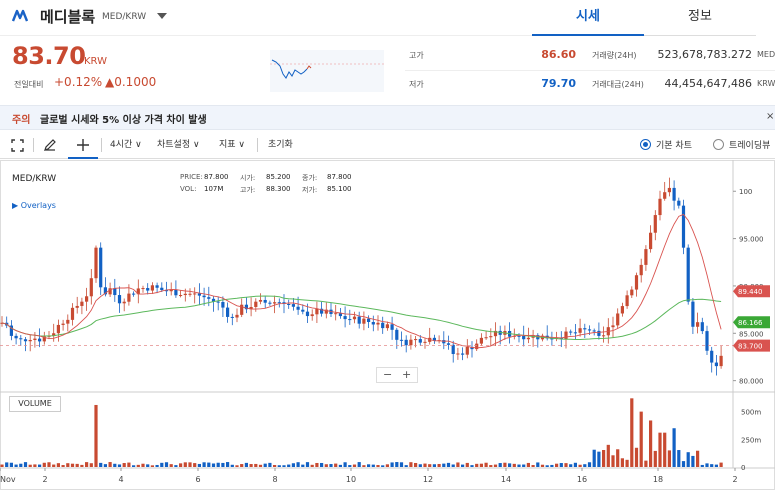 Image resolution: width=775 pixels, height=491 pixels. What do you see at coordinates (674, 144) in the screenshot?
I see `basic-chart-label: 기본 차트` at bounding box center [674, 144].